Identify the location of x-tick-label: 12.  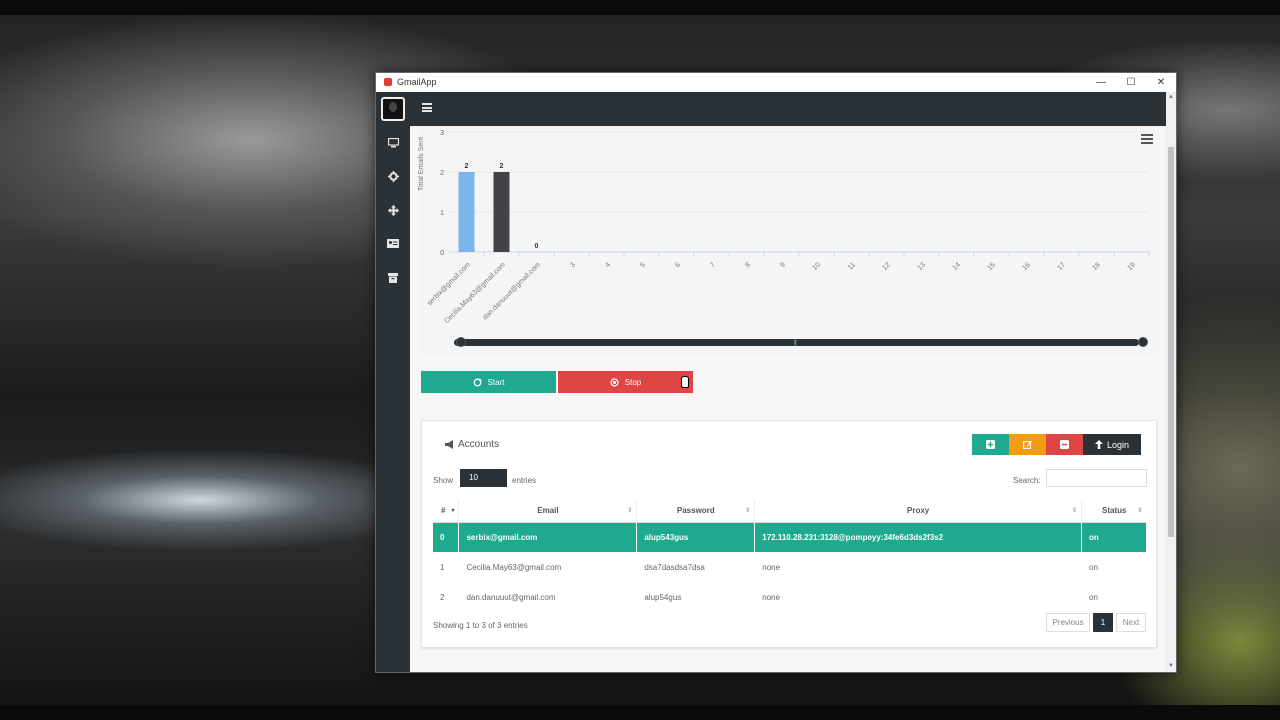
(886, 266).